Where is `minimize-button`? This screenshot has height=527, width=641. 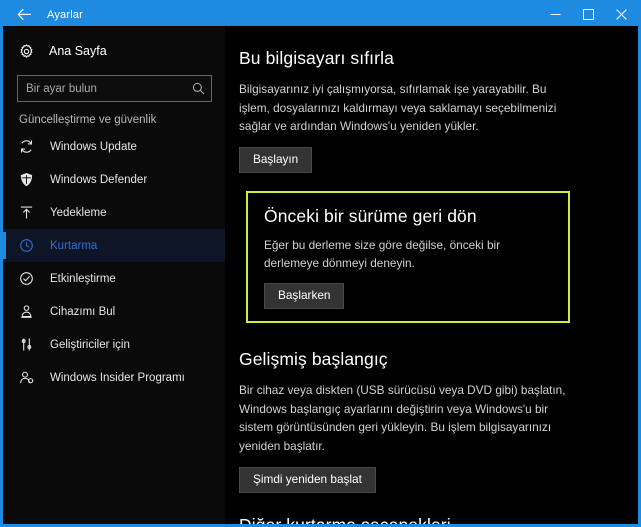 minimize-button is located at coordinates (555, 14).